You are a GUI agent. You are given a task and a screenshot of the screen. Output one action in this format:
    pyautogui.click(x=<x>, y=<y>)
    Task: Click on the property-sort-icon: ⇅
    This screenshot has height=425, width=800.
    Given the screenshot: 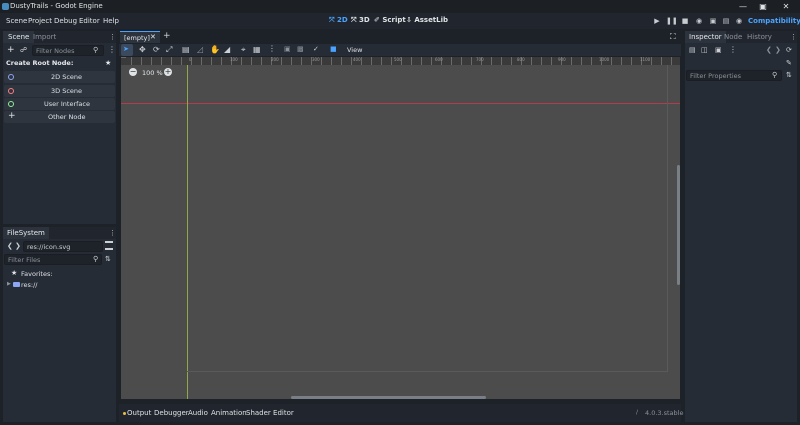 What is the action you would take?
    pyautogui.click(x=789, y=75)
    